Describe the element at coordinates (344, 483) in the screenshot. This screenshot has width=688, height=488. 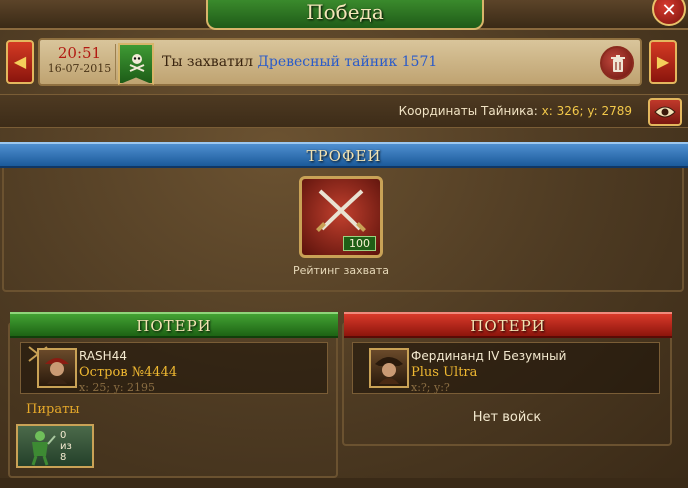
I see `bottom-edge` at that location.